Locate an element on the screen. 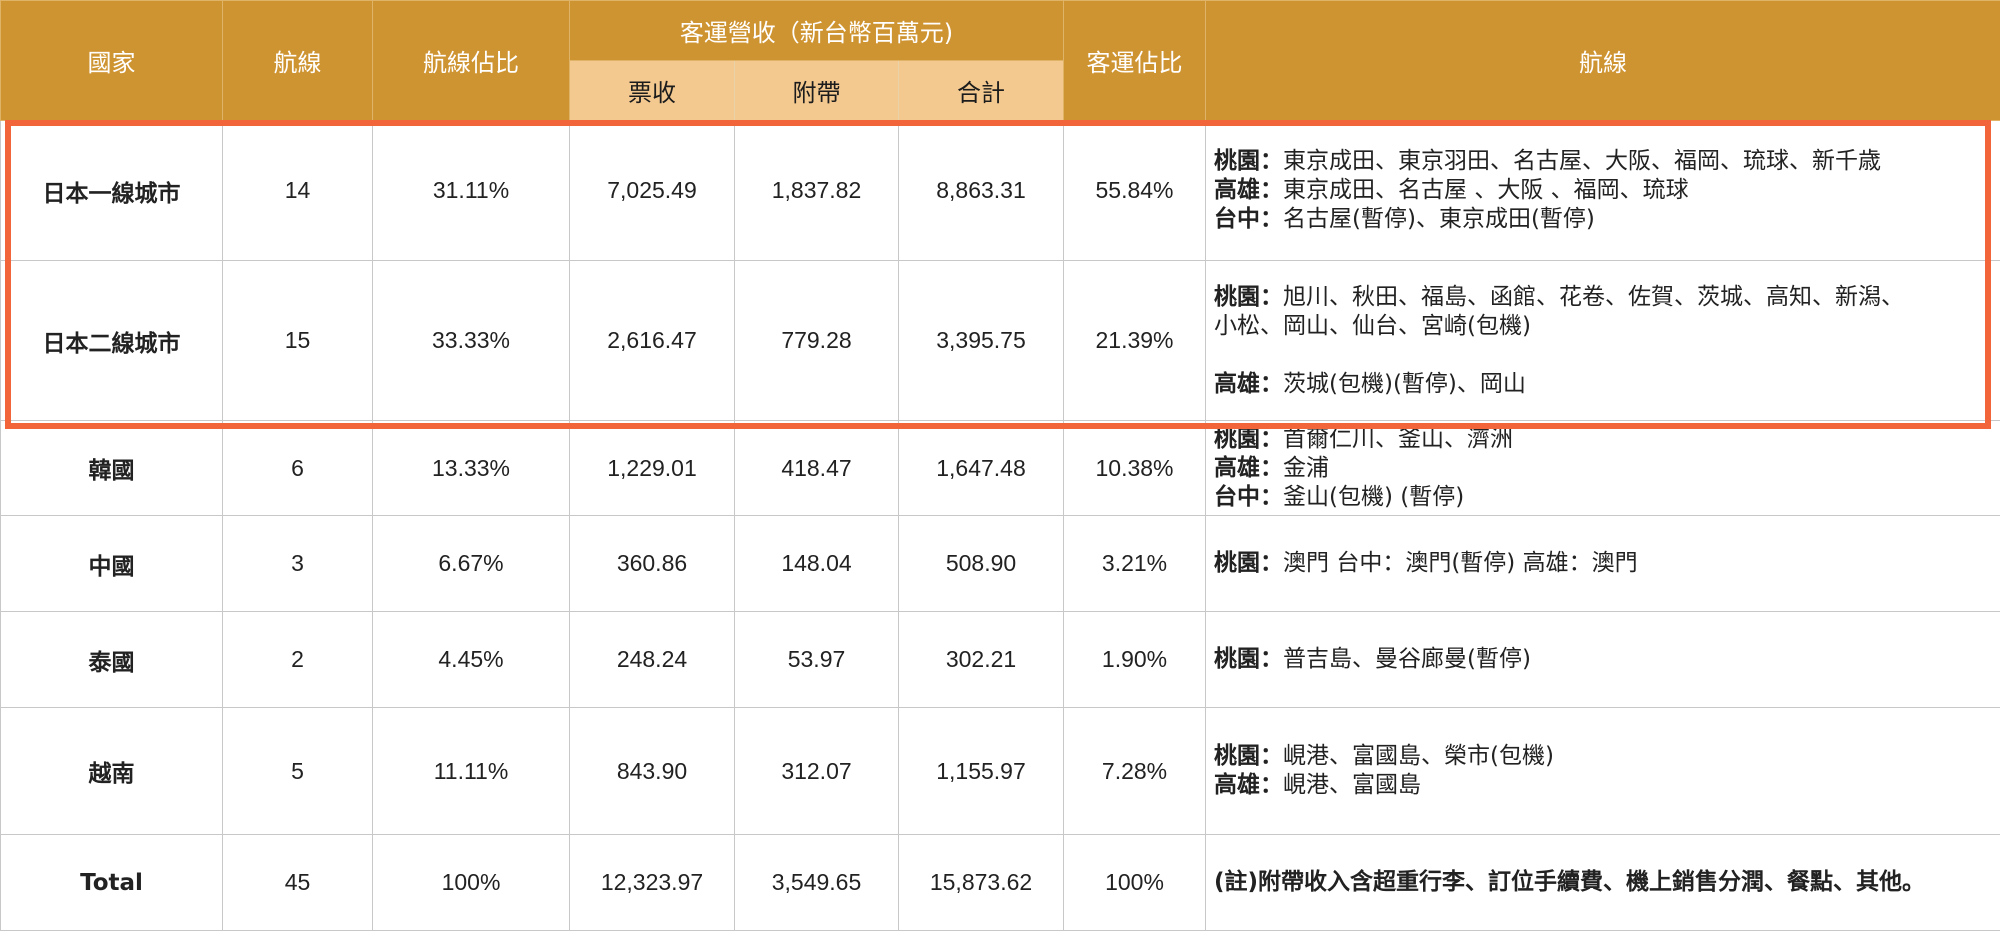  cell-country: 日本二線城市 is located at coordinates (111, 340).